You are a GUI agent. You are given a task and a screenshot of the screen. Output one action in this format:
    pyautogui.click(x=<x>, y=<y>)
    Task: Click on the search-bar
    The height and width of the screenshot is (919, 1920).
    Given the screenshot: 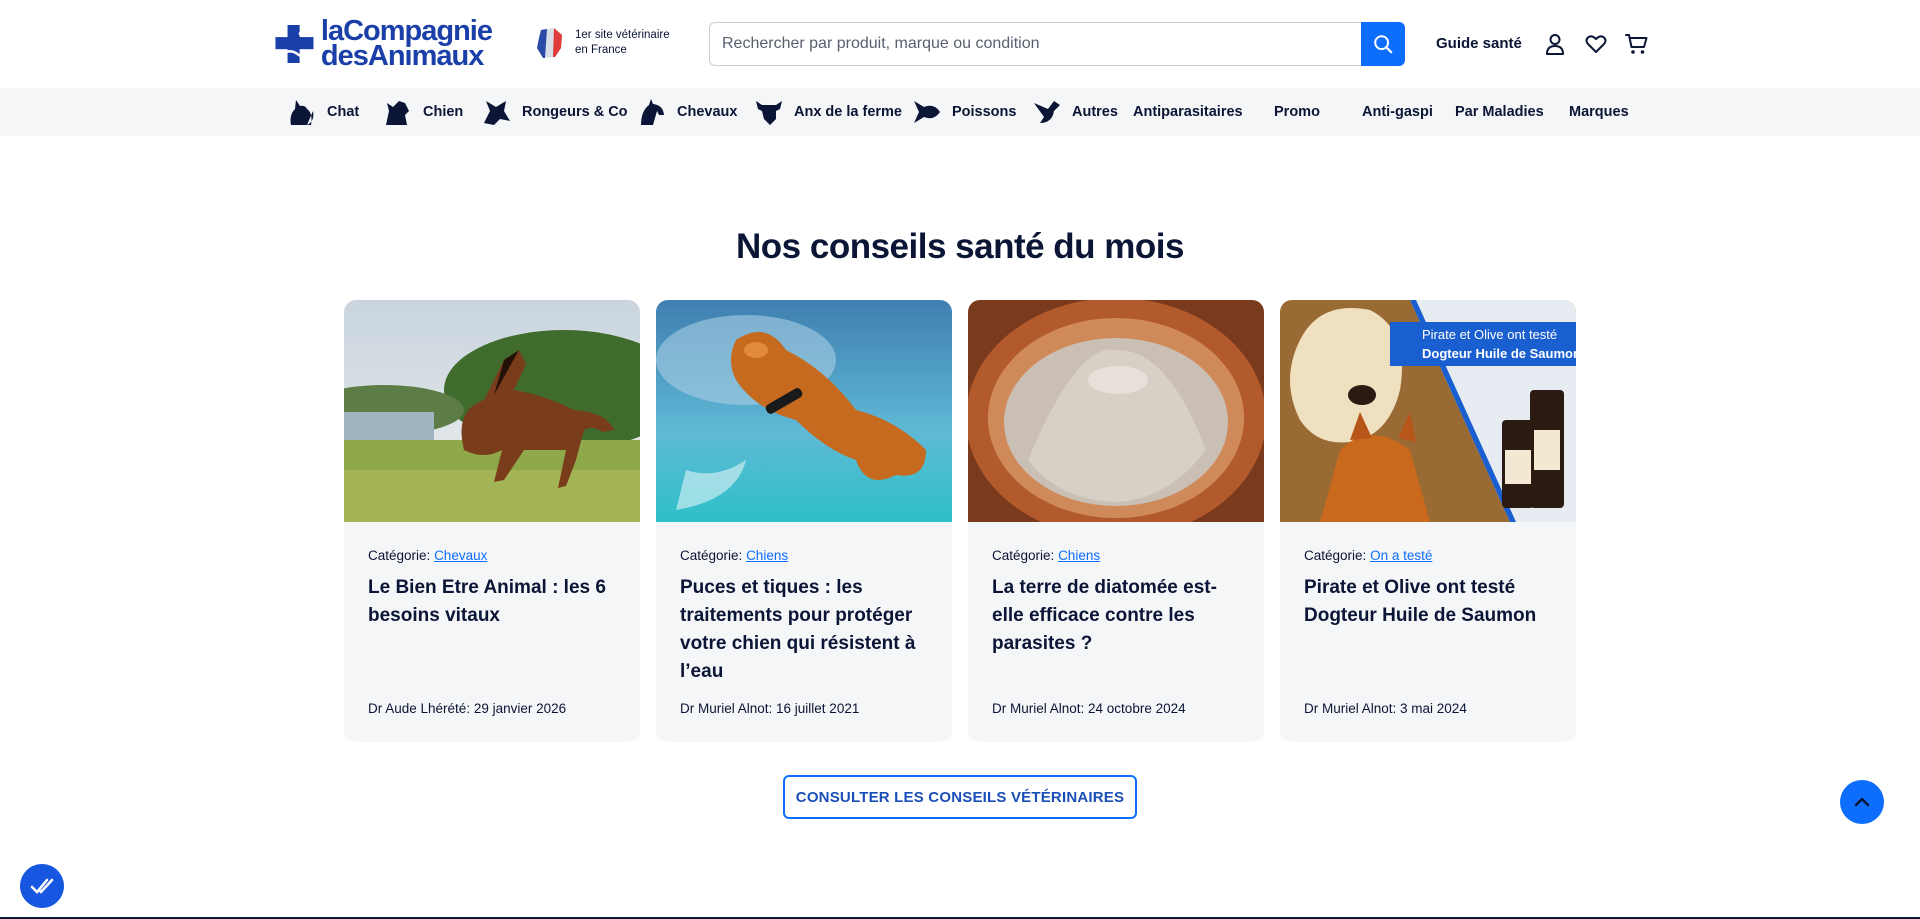 What is the action you would take?
    pyautogui.click(x=1057, y=44)
    